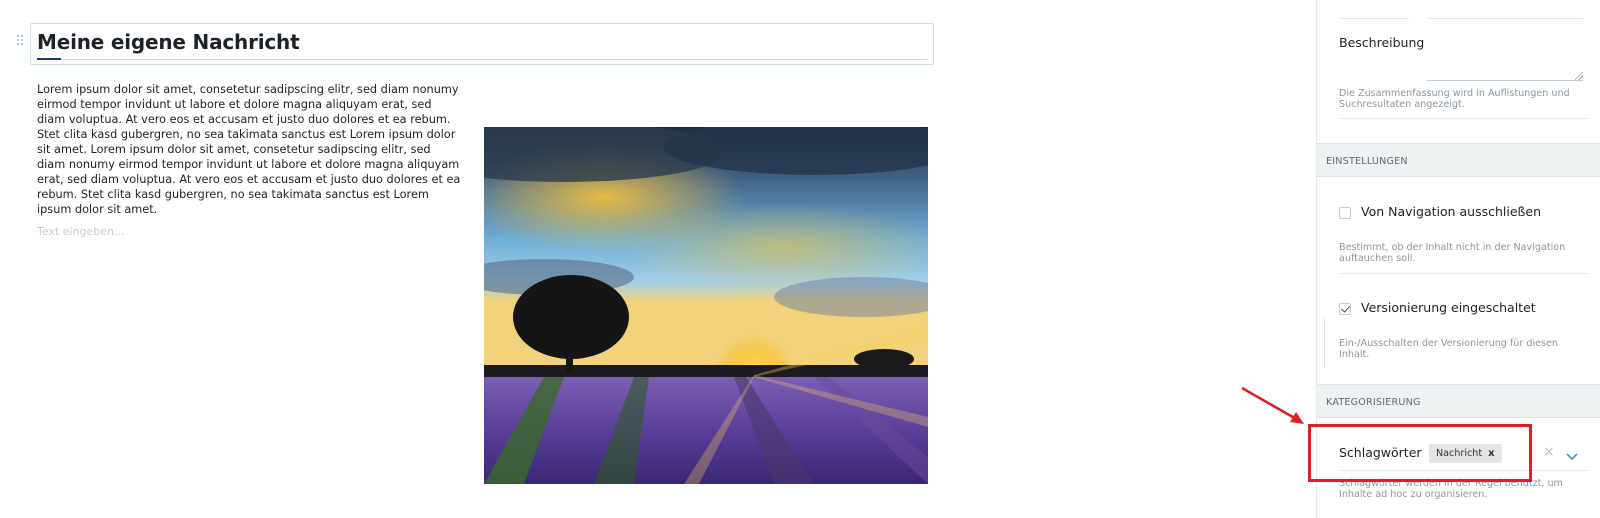  I want to click on description-label: Beschreibung, so click(1382, 42).